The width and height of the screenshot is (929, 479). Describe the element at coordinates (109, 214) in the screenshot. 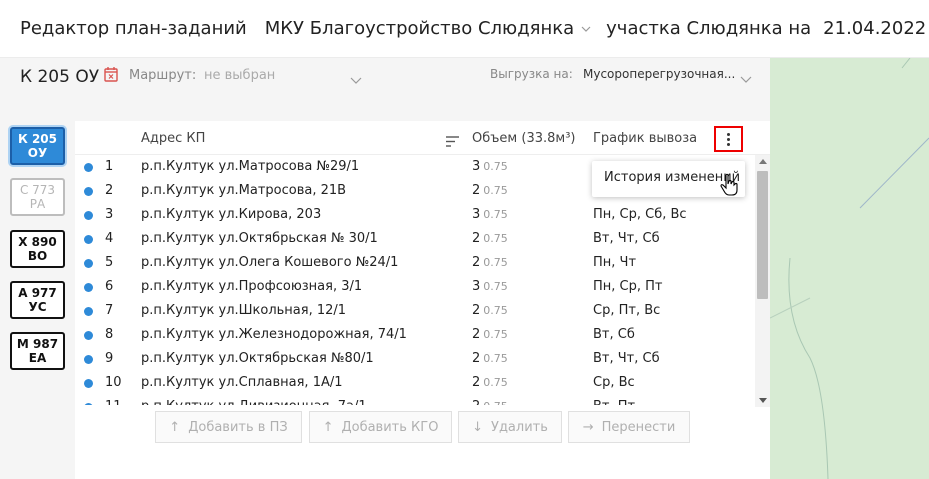

I see `row-number: 3` at that location.